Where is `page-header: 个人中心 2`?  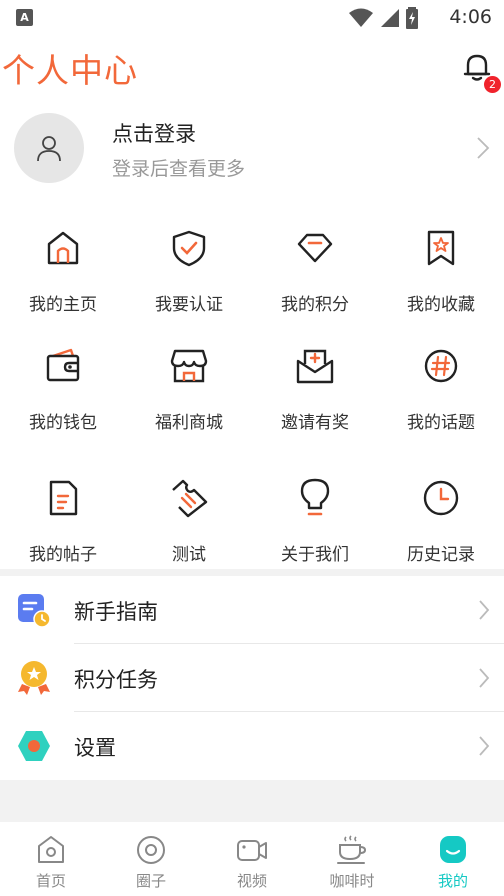
page-header: 个人中心 2 is located at coordinates (252, 67).